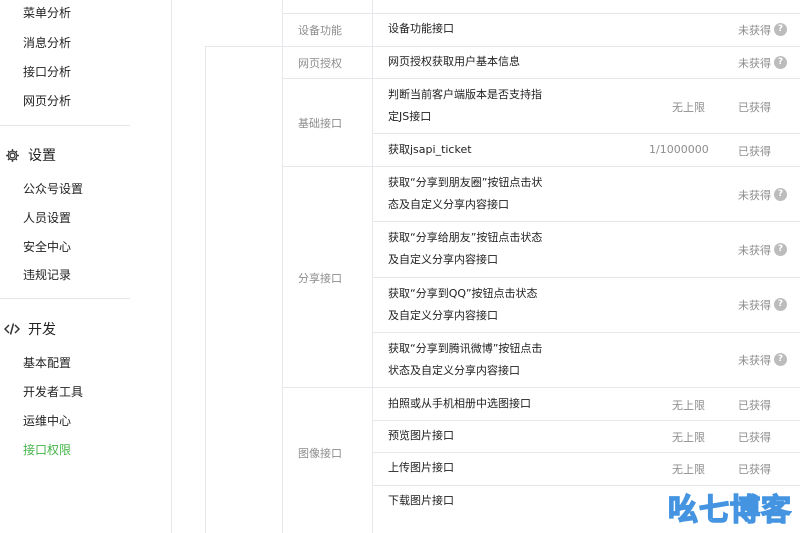 This screenshot has width=800, height=533. What do you see at coordinates (463, 304) in the screenshot?
I see `api-name: 获取“分享到QQ”按钮点击状态 及自定义分享内容接口` at bounding box center [463, 304].